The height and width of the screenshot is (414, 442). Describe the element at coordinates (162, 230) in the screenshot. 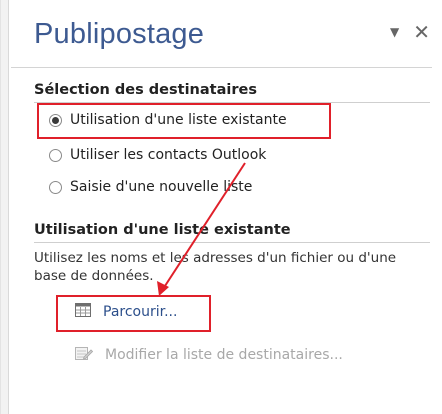

I see `section-title-existing-list: Utilisation d'une liste existante` at that location.